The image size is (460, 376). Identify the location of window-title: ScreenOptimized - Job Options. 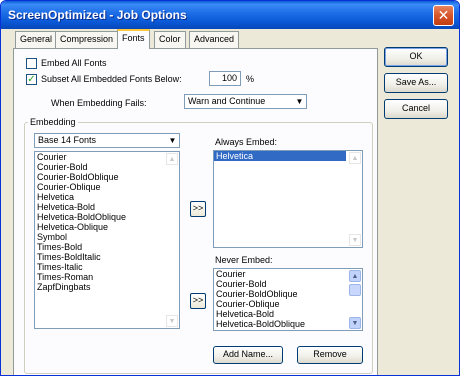
(97, 15).